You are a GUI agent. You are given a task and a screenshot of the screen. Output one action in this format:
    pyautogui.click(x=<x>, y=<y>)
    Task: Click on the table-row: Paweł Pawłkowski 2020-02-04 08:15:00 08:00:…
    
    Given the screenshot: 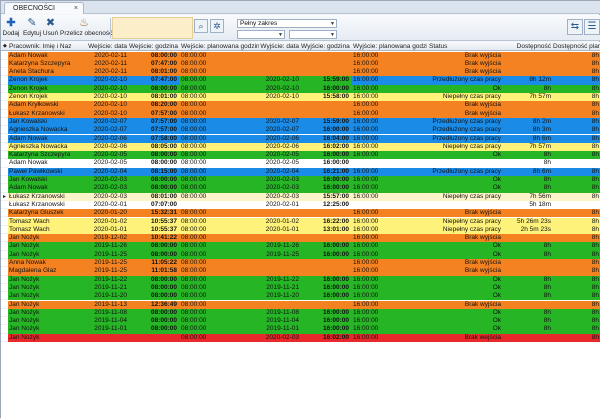 What is the action you would take?
    pyautogui.click(x=300, y=171)
    